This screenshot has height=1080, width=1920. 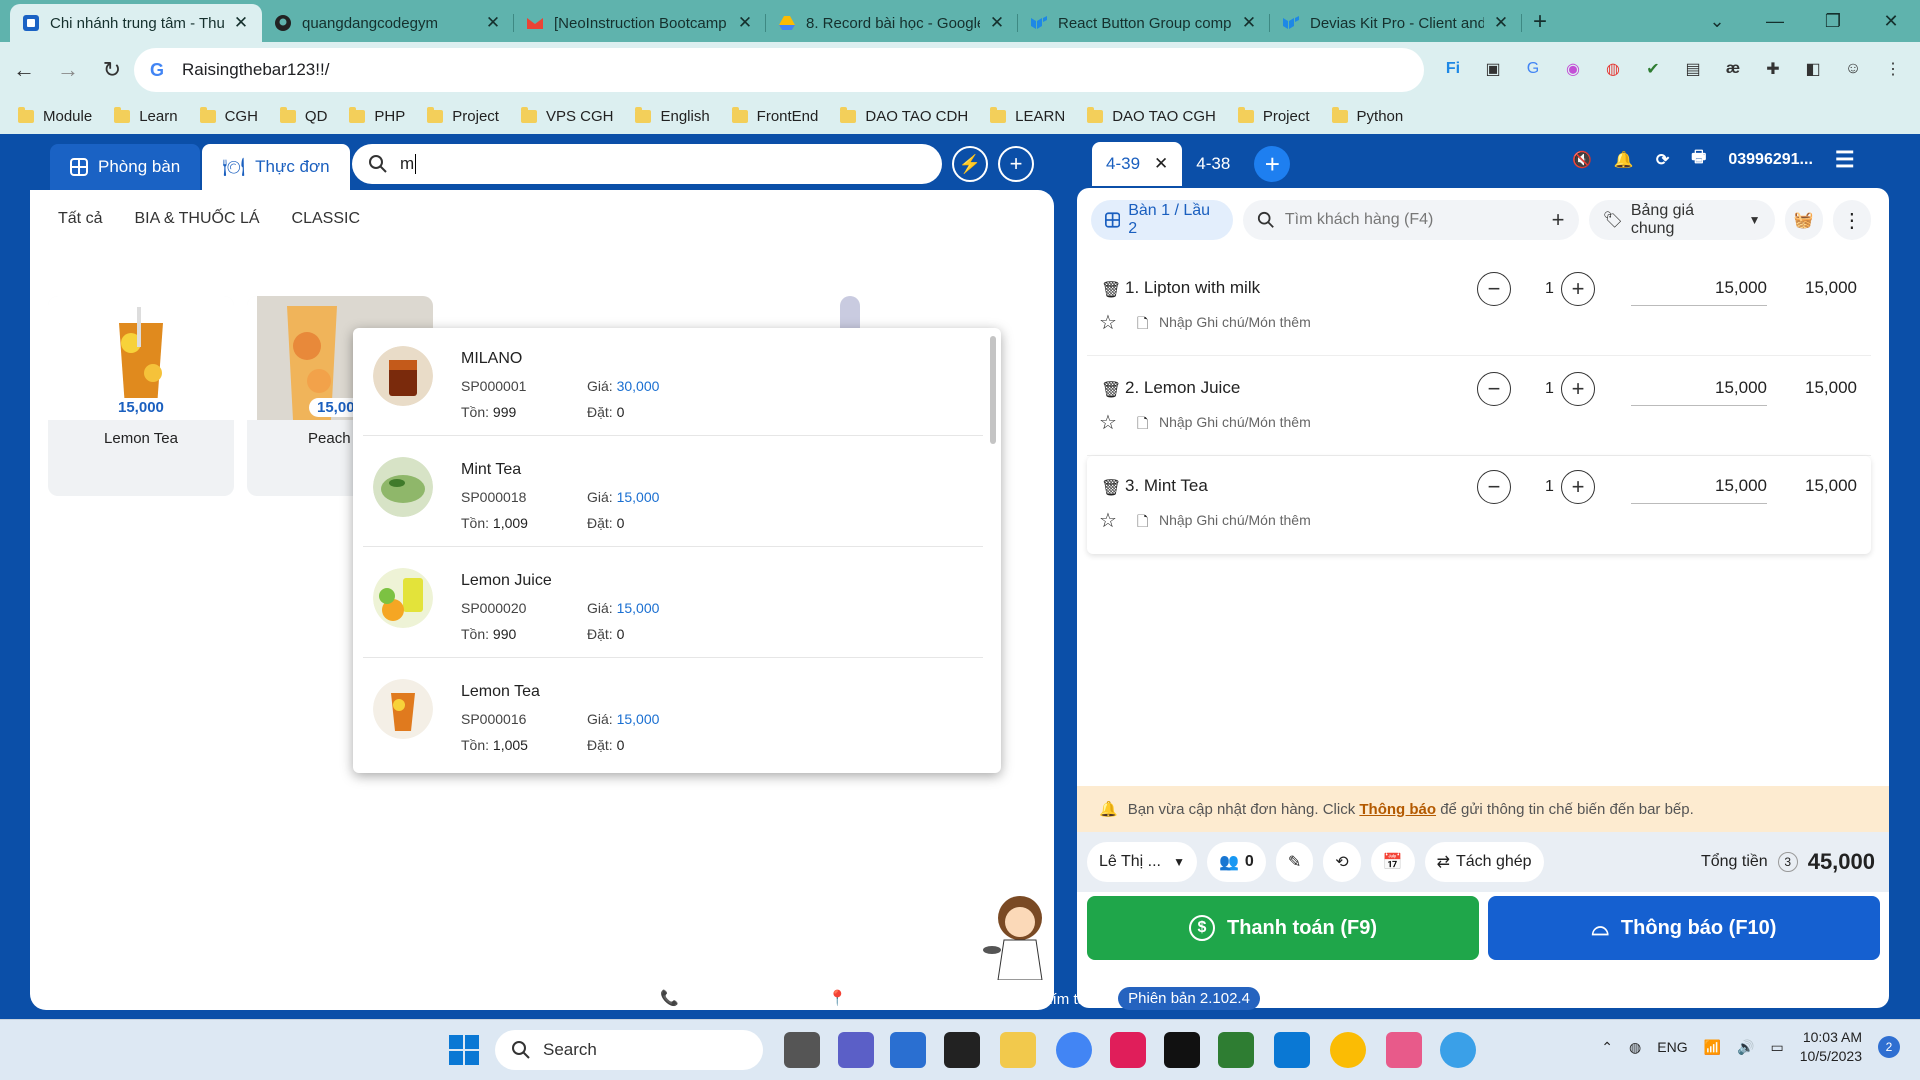 What do you see at coordinates (904, 115) in the screenshot?
I see `bookmark-folder: DAO TAO CDH` at bounding box center [904, 115].